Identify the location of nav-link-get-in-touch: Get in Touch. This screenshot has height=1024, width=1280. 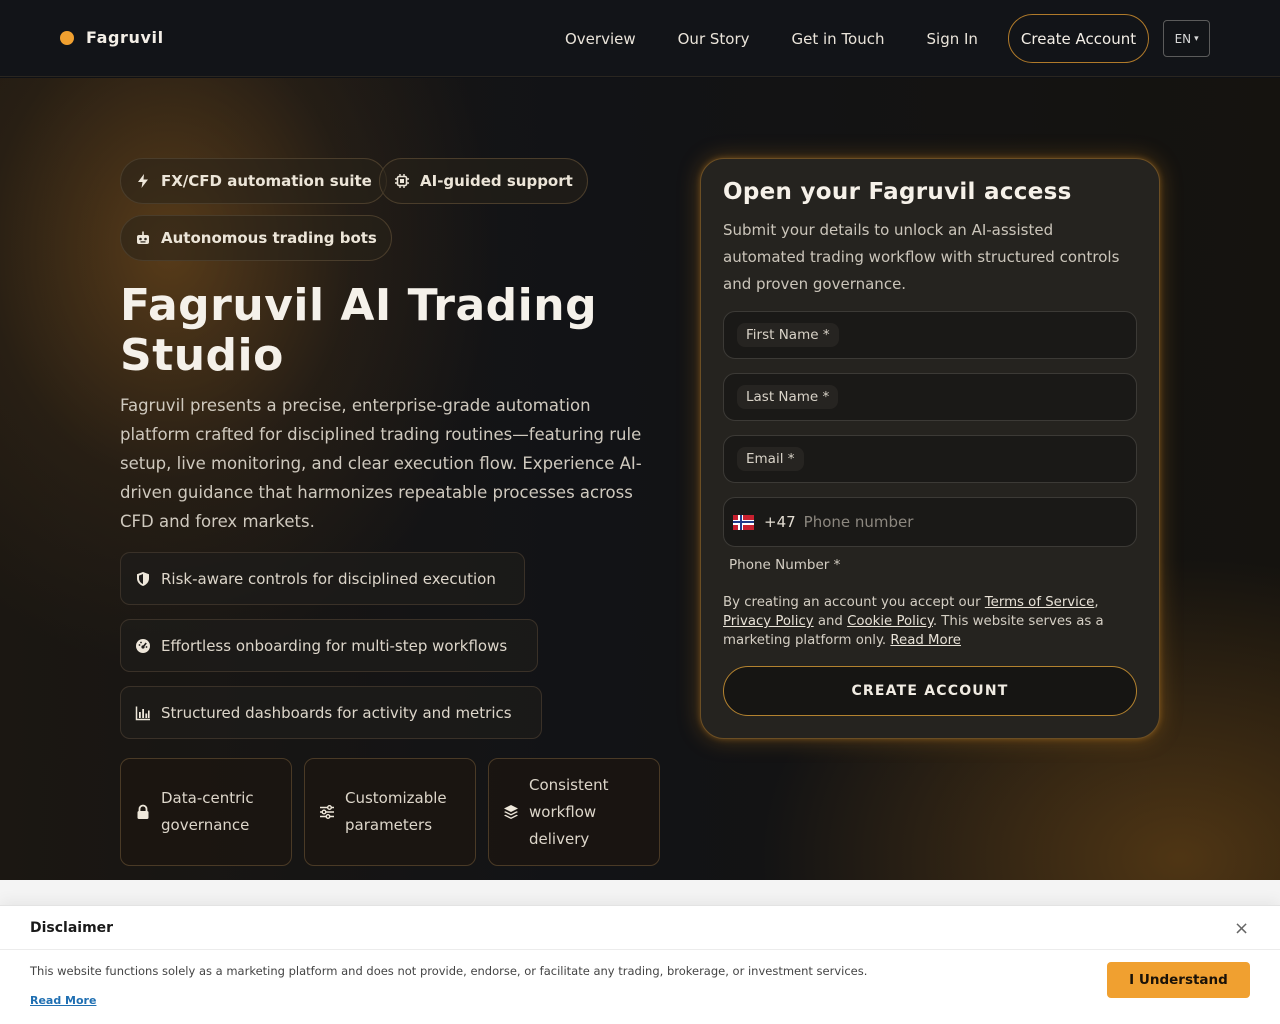
(838, 39).